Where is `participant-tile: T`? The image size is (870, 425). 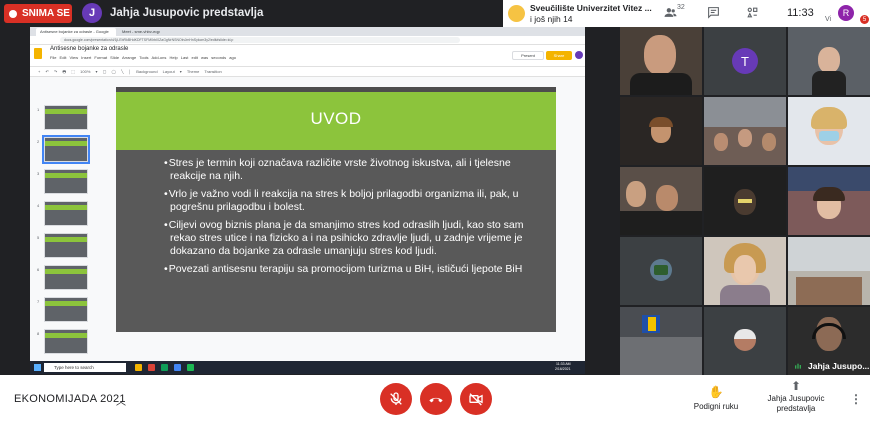 participant-tile: T is located at coordinates (745, 61).